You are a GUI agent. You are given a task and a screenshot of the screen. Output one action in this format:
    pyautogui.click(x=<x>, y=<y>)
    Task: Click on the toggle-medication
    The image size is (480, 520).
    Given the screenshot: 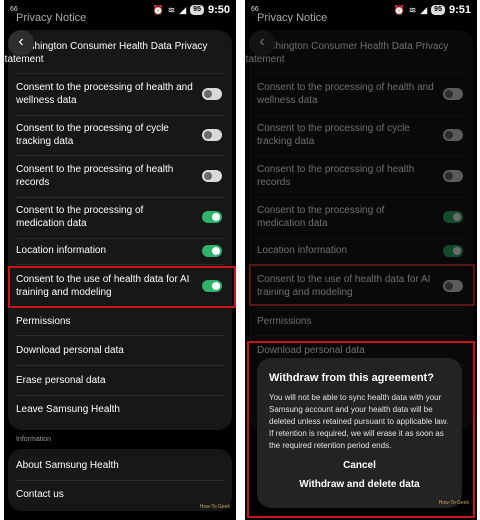 What is the action you would take?
    pyautogui.click(x=212, y=217)
    